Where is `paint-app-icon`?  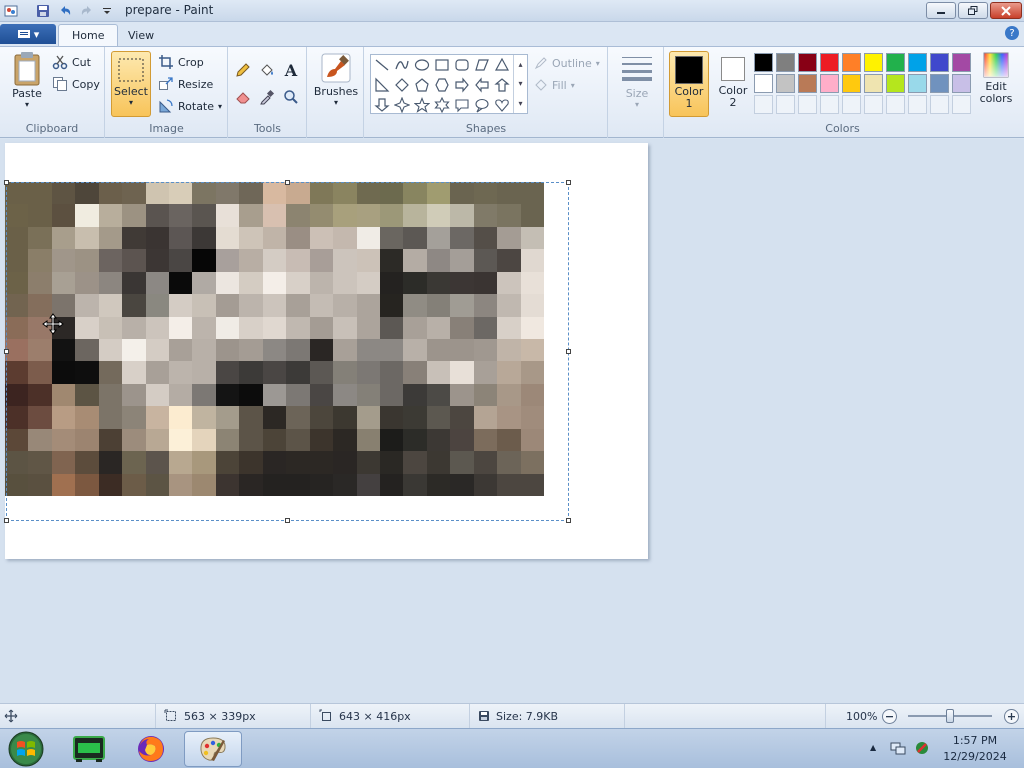
paint-app-icon is located at coordinates (11, 11).